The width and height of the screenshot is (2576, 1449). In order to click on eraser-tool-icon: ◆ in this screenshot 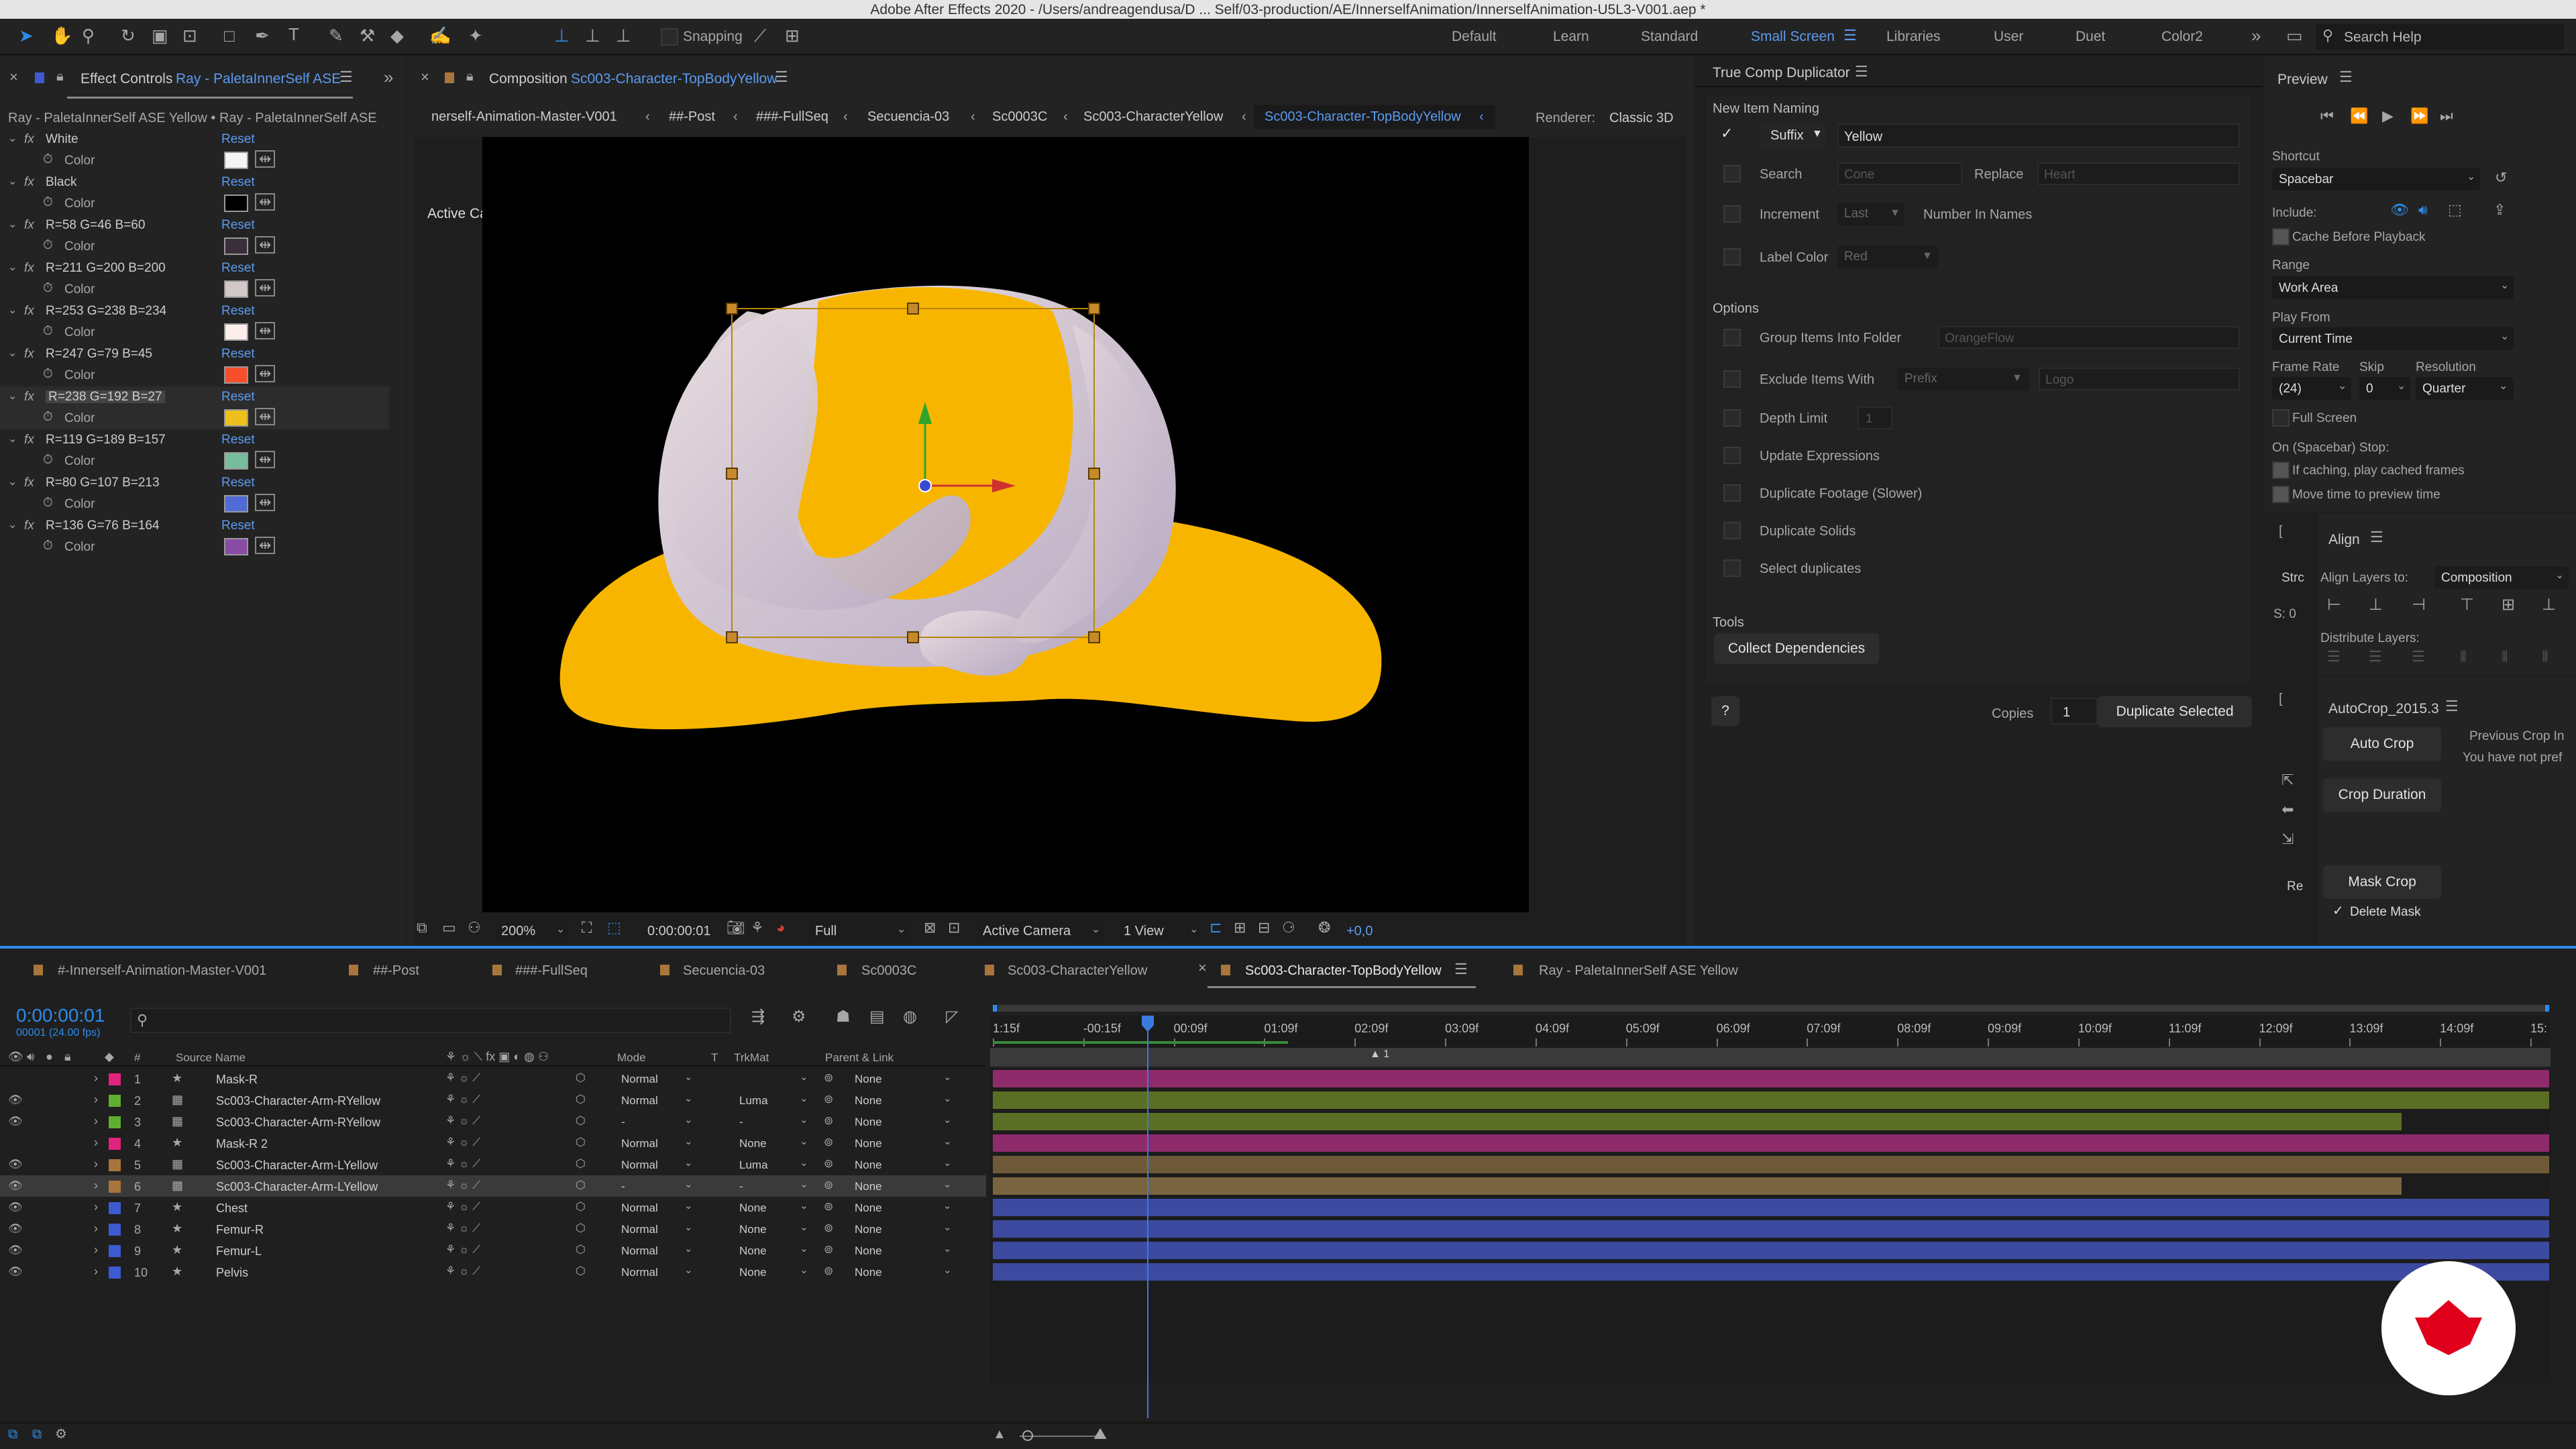, I will do `click(397, 35)`.